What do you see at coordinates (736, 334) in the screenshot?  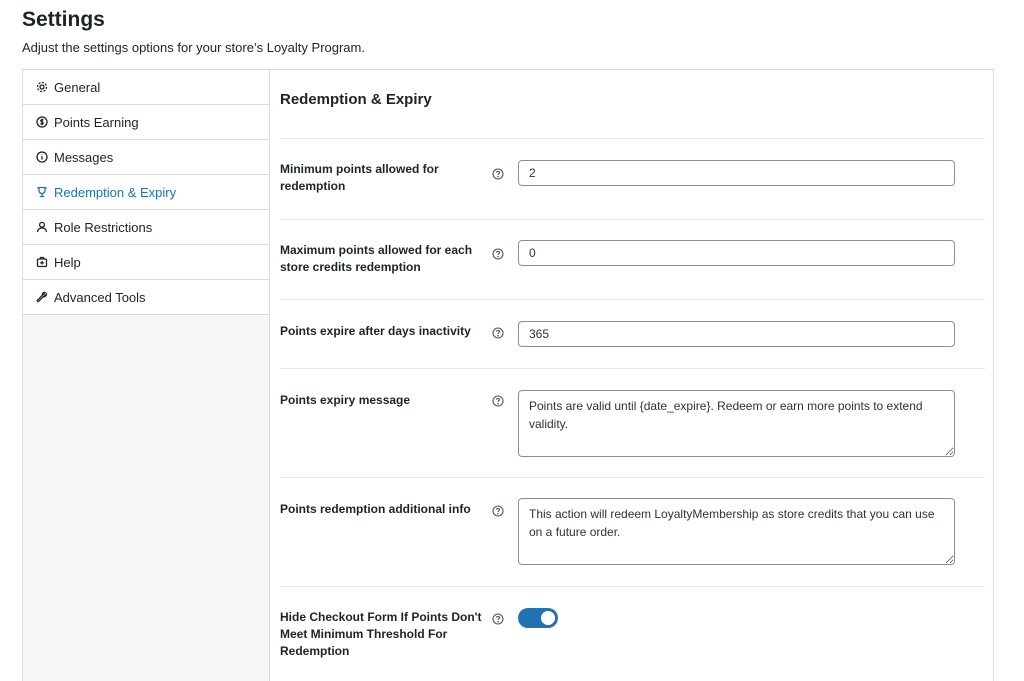 I see `expire-days-input` at bounding box center [736, 334].